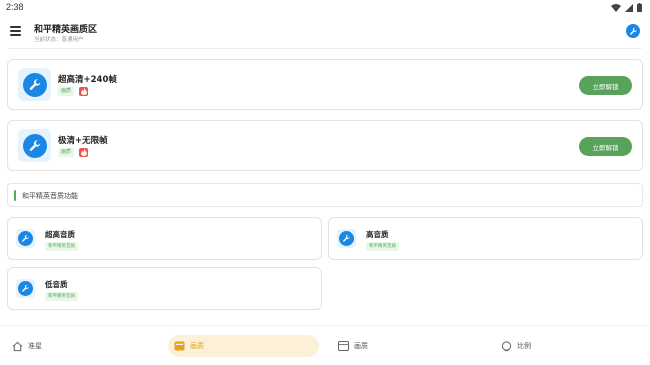 The height and width of the screenshot is (365, 650). What do you see at coordinates (485, 238) in the screenshot?
I see `audio-card: 高音质 和平精英音质` at bounding box center [485, 238].